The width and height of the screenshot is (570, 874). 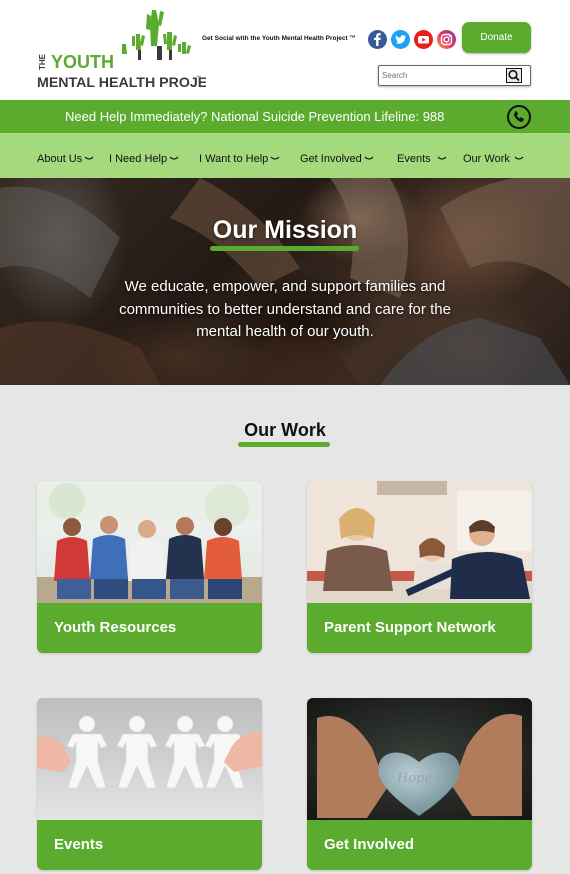 What do you see at coordinates (414, 159) in the screenshot?
I see `nav-item-label: Events` at bounding box center [414, 159].